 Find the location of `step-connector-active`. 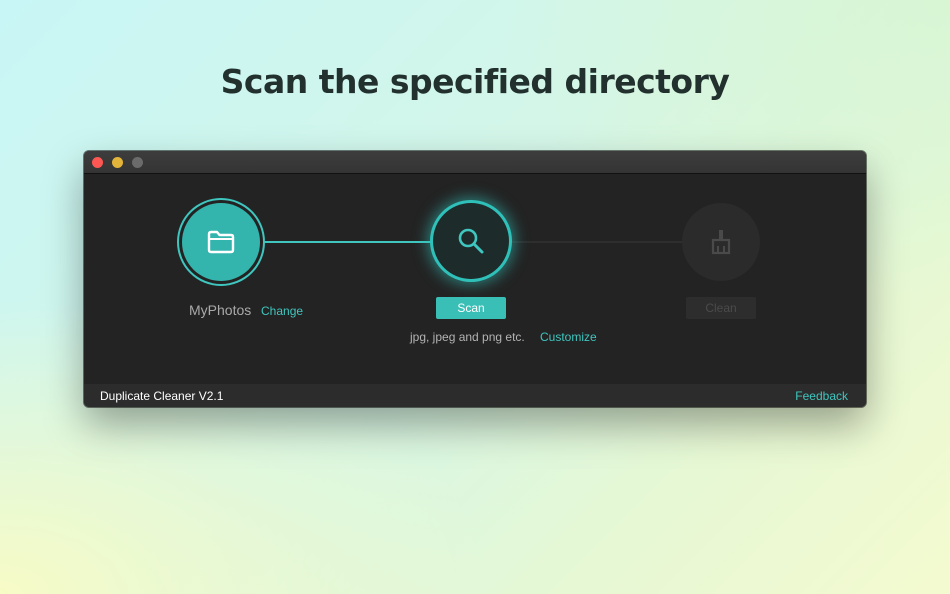

step-connector-active is located at coordinates (348, 242).